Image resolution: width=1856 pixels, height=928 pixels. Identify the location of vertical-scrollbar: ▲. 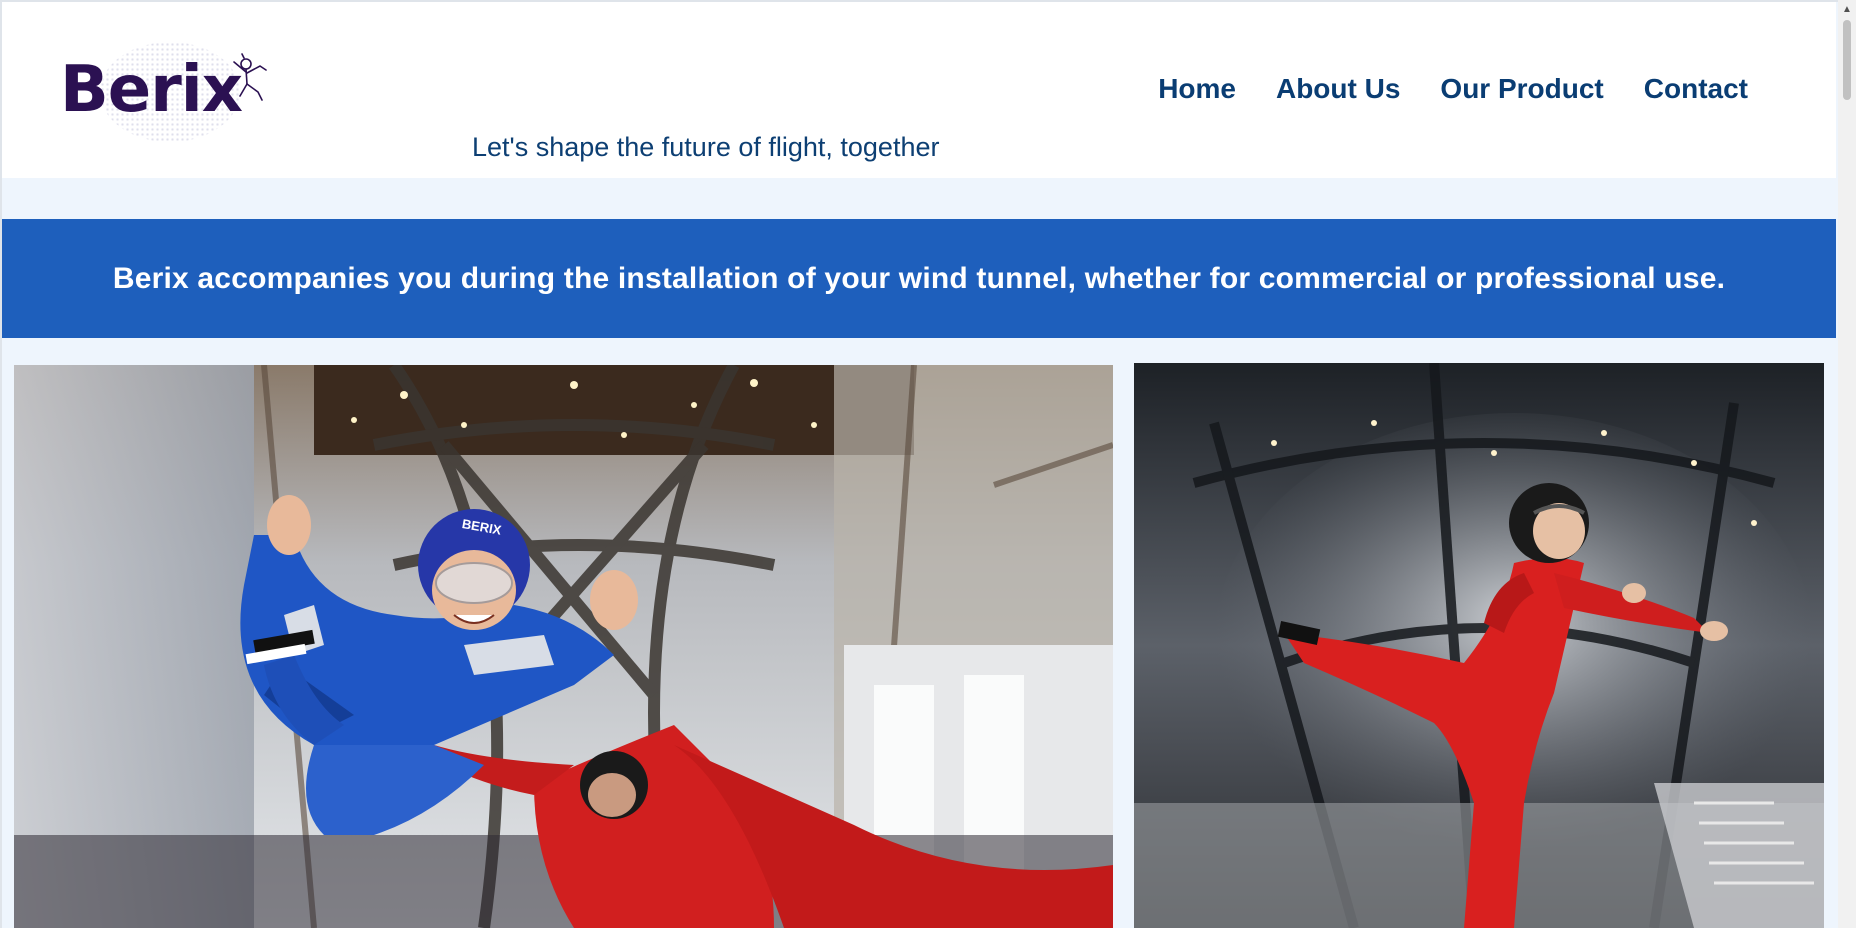
(1847, 464).